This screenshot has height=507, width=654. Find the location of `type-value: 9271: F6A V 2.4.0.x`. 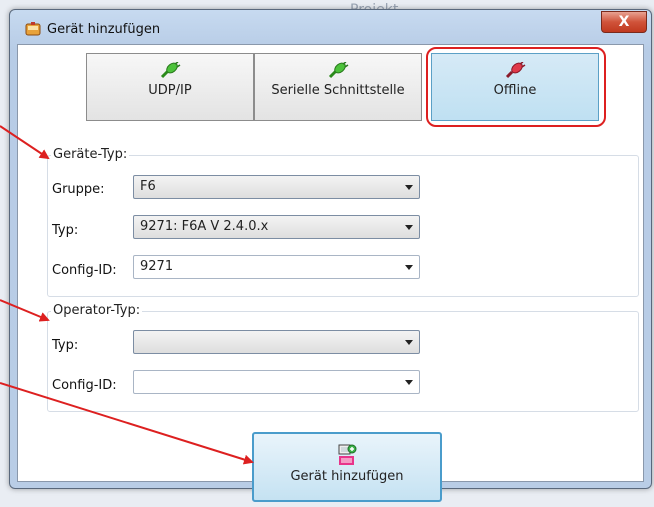

type-value: 9271: F6A V 2.4.0.x is located at coordinates (204, 226).